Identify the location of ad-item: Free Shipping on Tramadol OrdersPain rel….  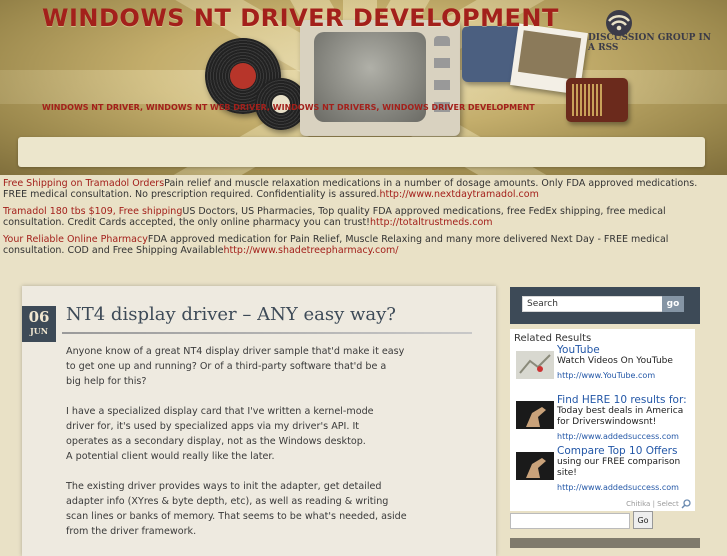
(363, 189).